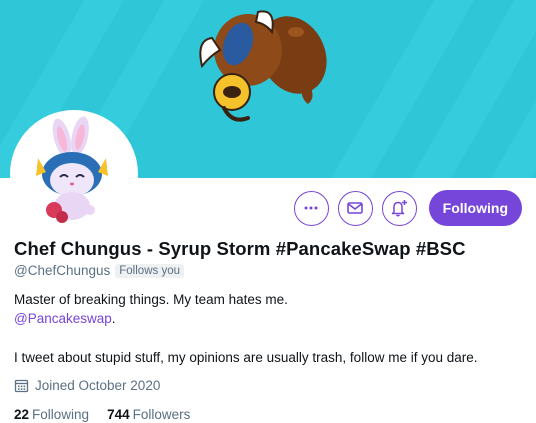 This screenshot has width=536, height=423. Describe the element at coordinates (149, 270) in the screenshot. I see `follows-you-badge: Follows you` at that location.